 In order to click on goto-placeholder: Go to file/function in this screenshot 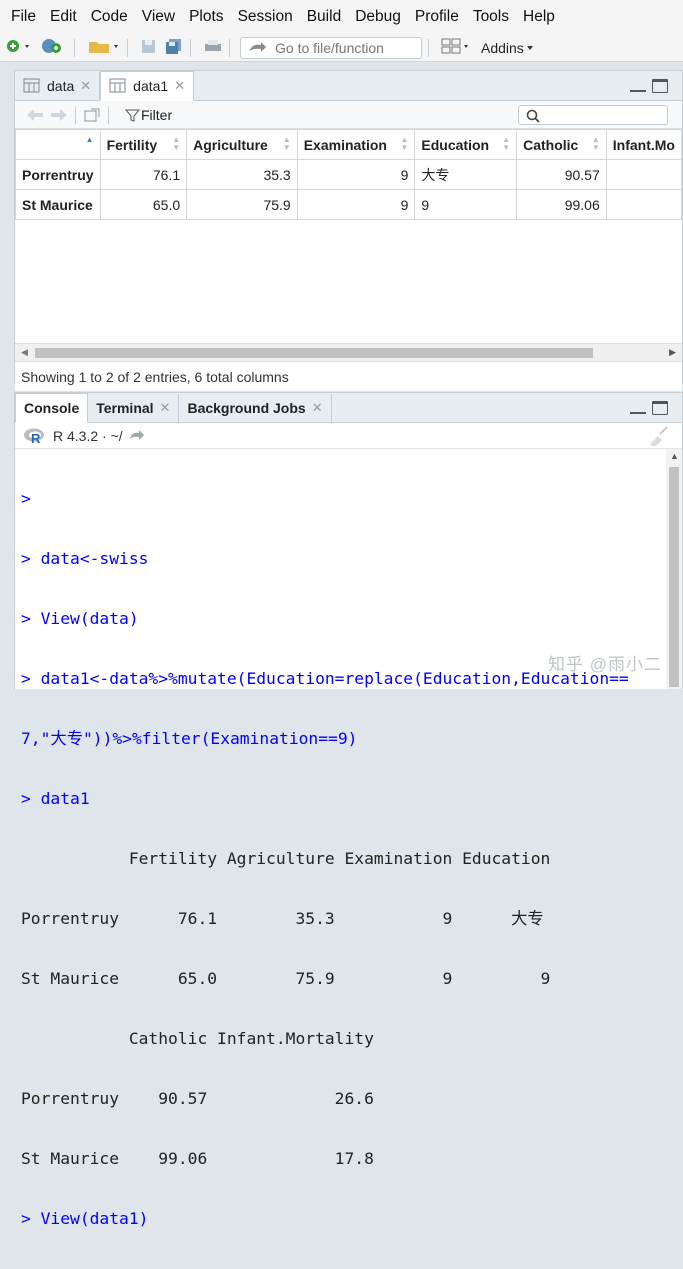, I will do `click(329, 47)`.